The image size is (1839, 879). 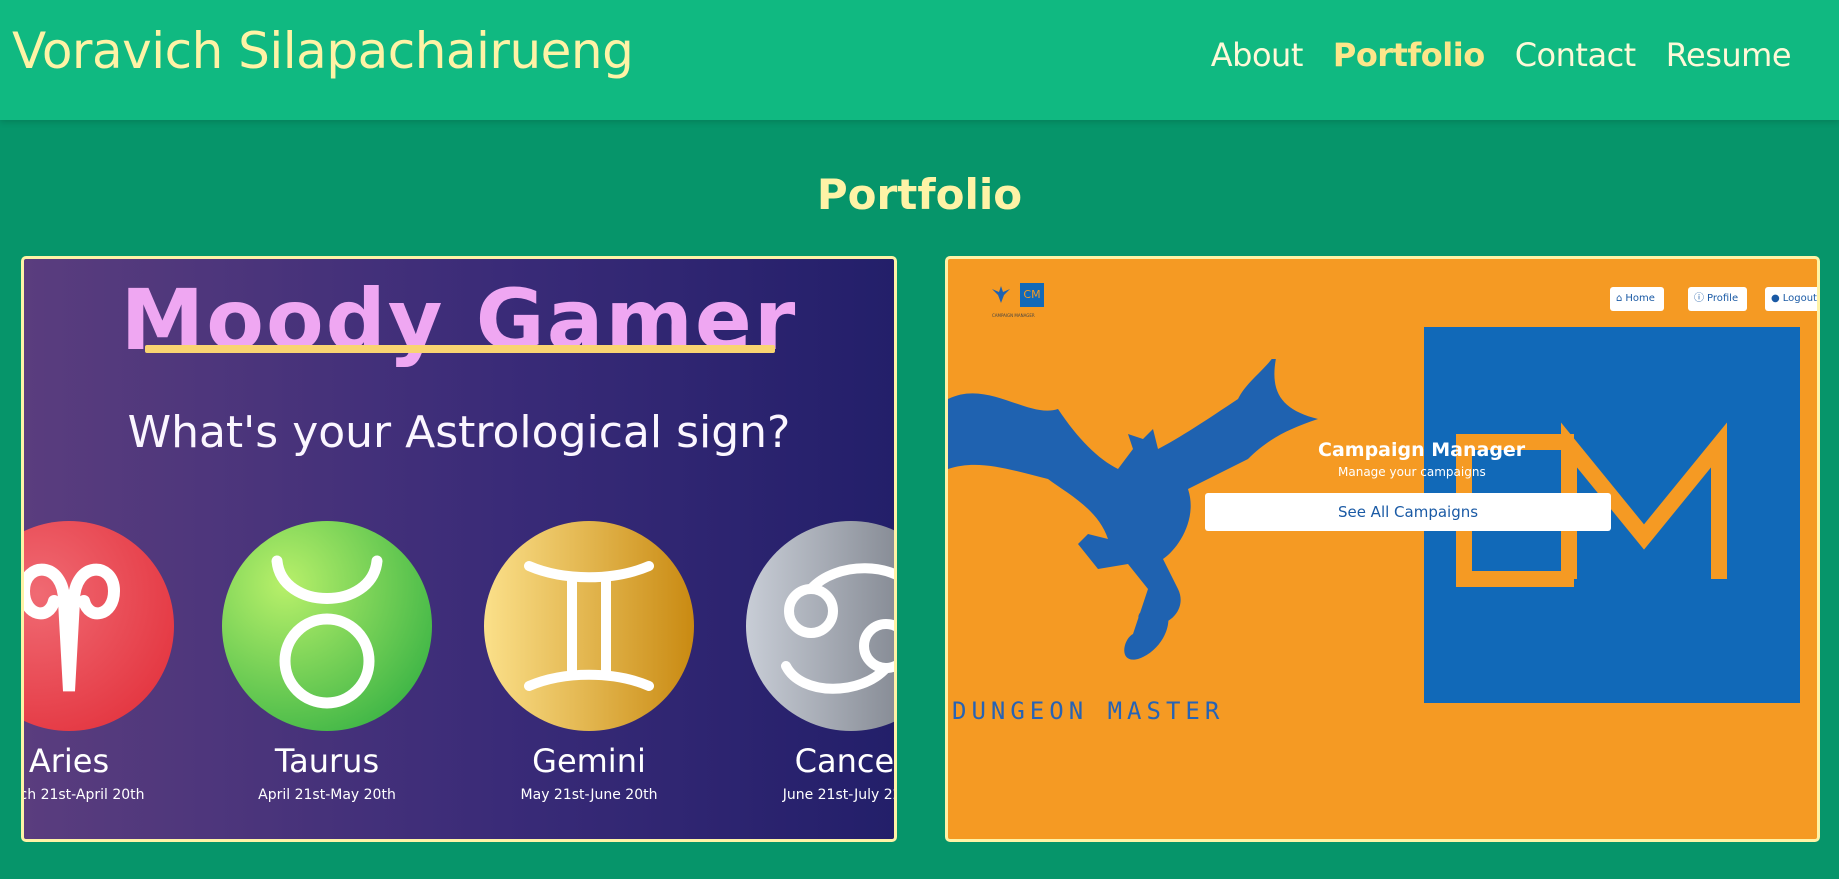 What do you see at coordinates (1412, 472) in the screenshot?
I see `cm-subheading: Manage your campaigns` at bounding box center [1412, 472].